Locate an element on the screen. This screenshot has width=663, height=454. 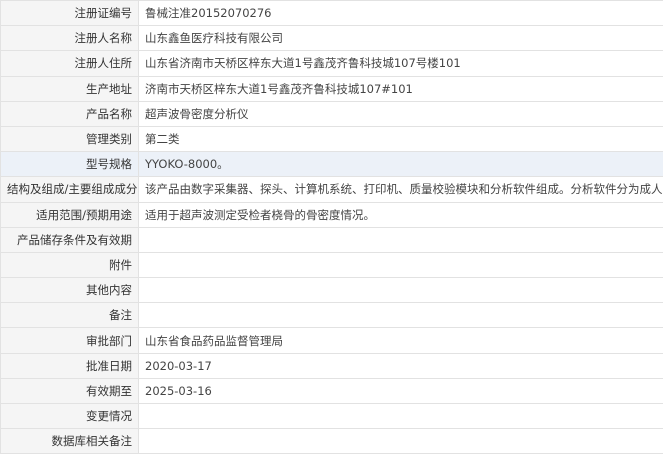
field-label: 数据库相关备注 is located at coordinates (70, 441).